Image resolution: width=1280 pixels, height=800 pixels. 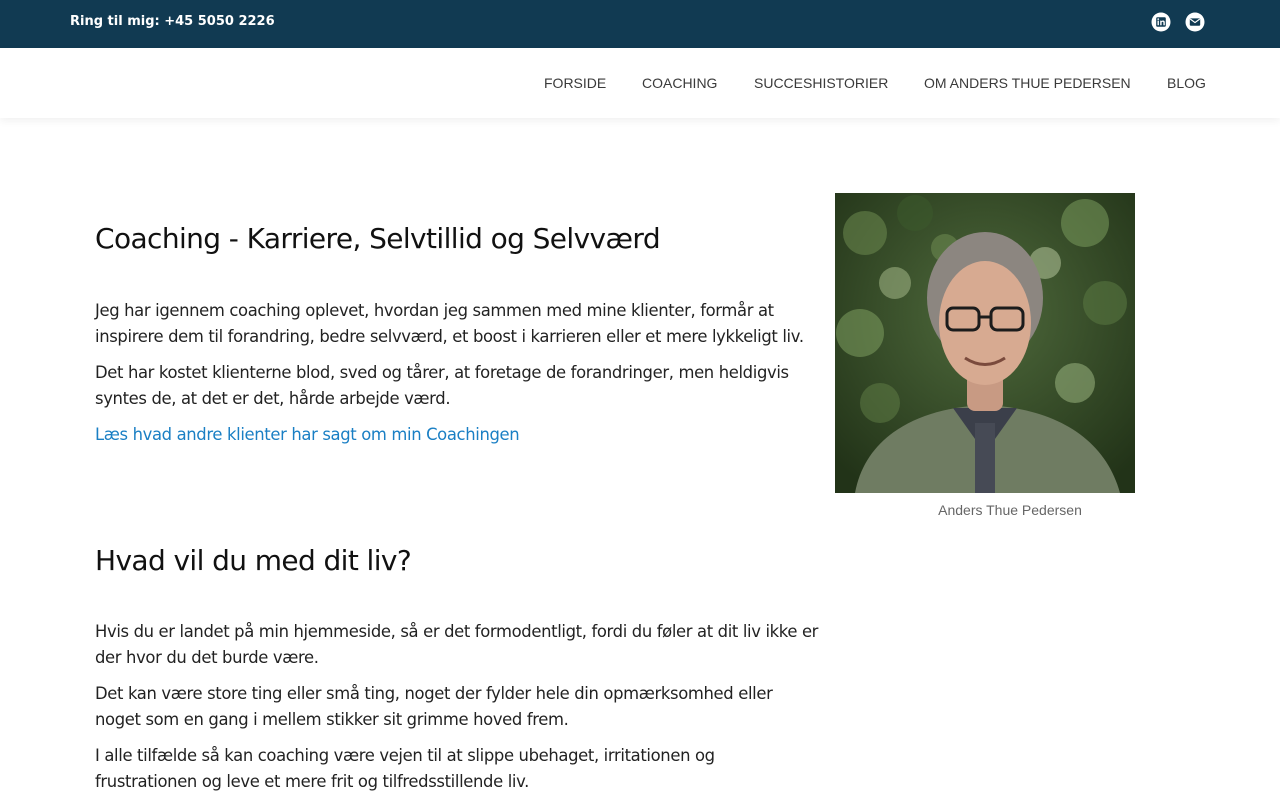 What do you see at coordinates (640, 24) in the screenshot?
I see `top-bar: Ring til mig: +45 5050 2226` at bounding box center [640, 24].